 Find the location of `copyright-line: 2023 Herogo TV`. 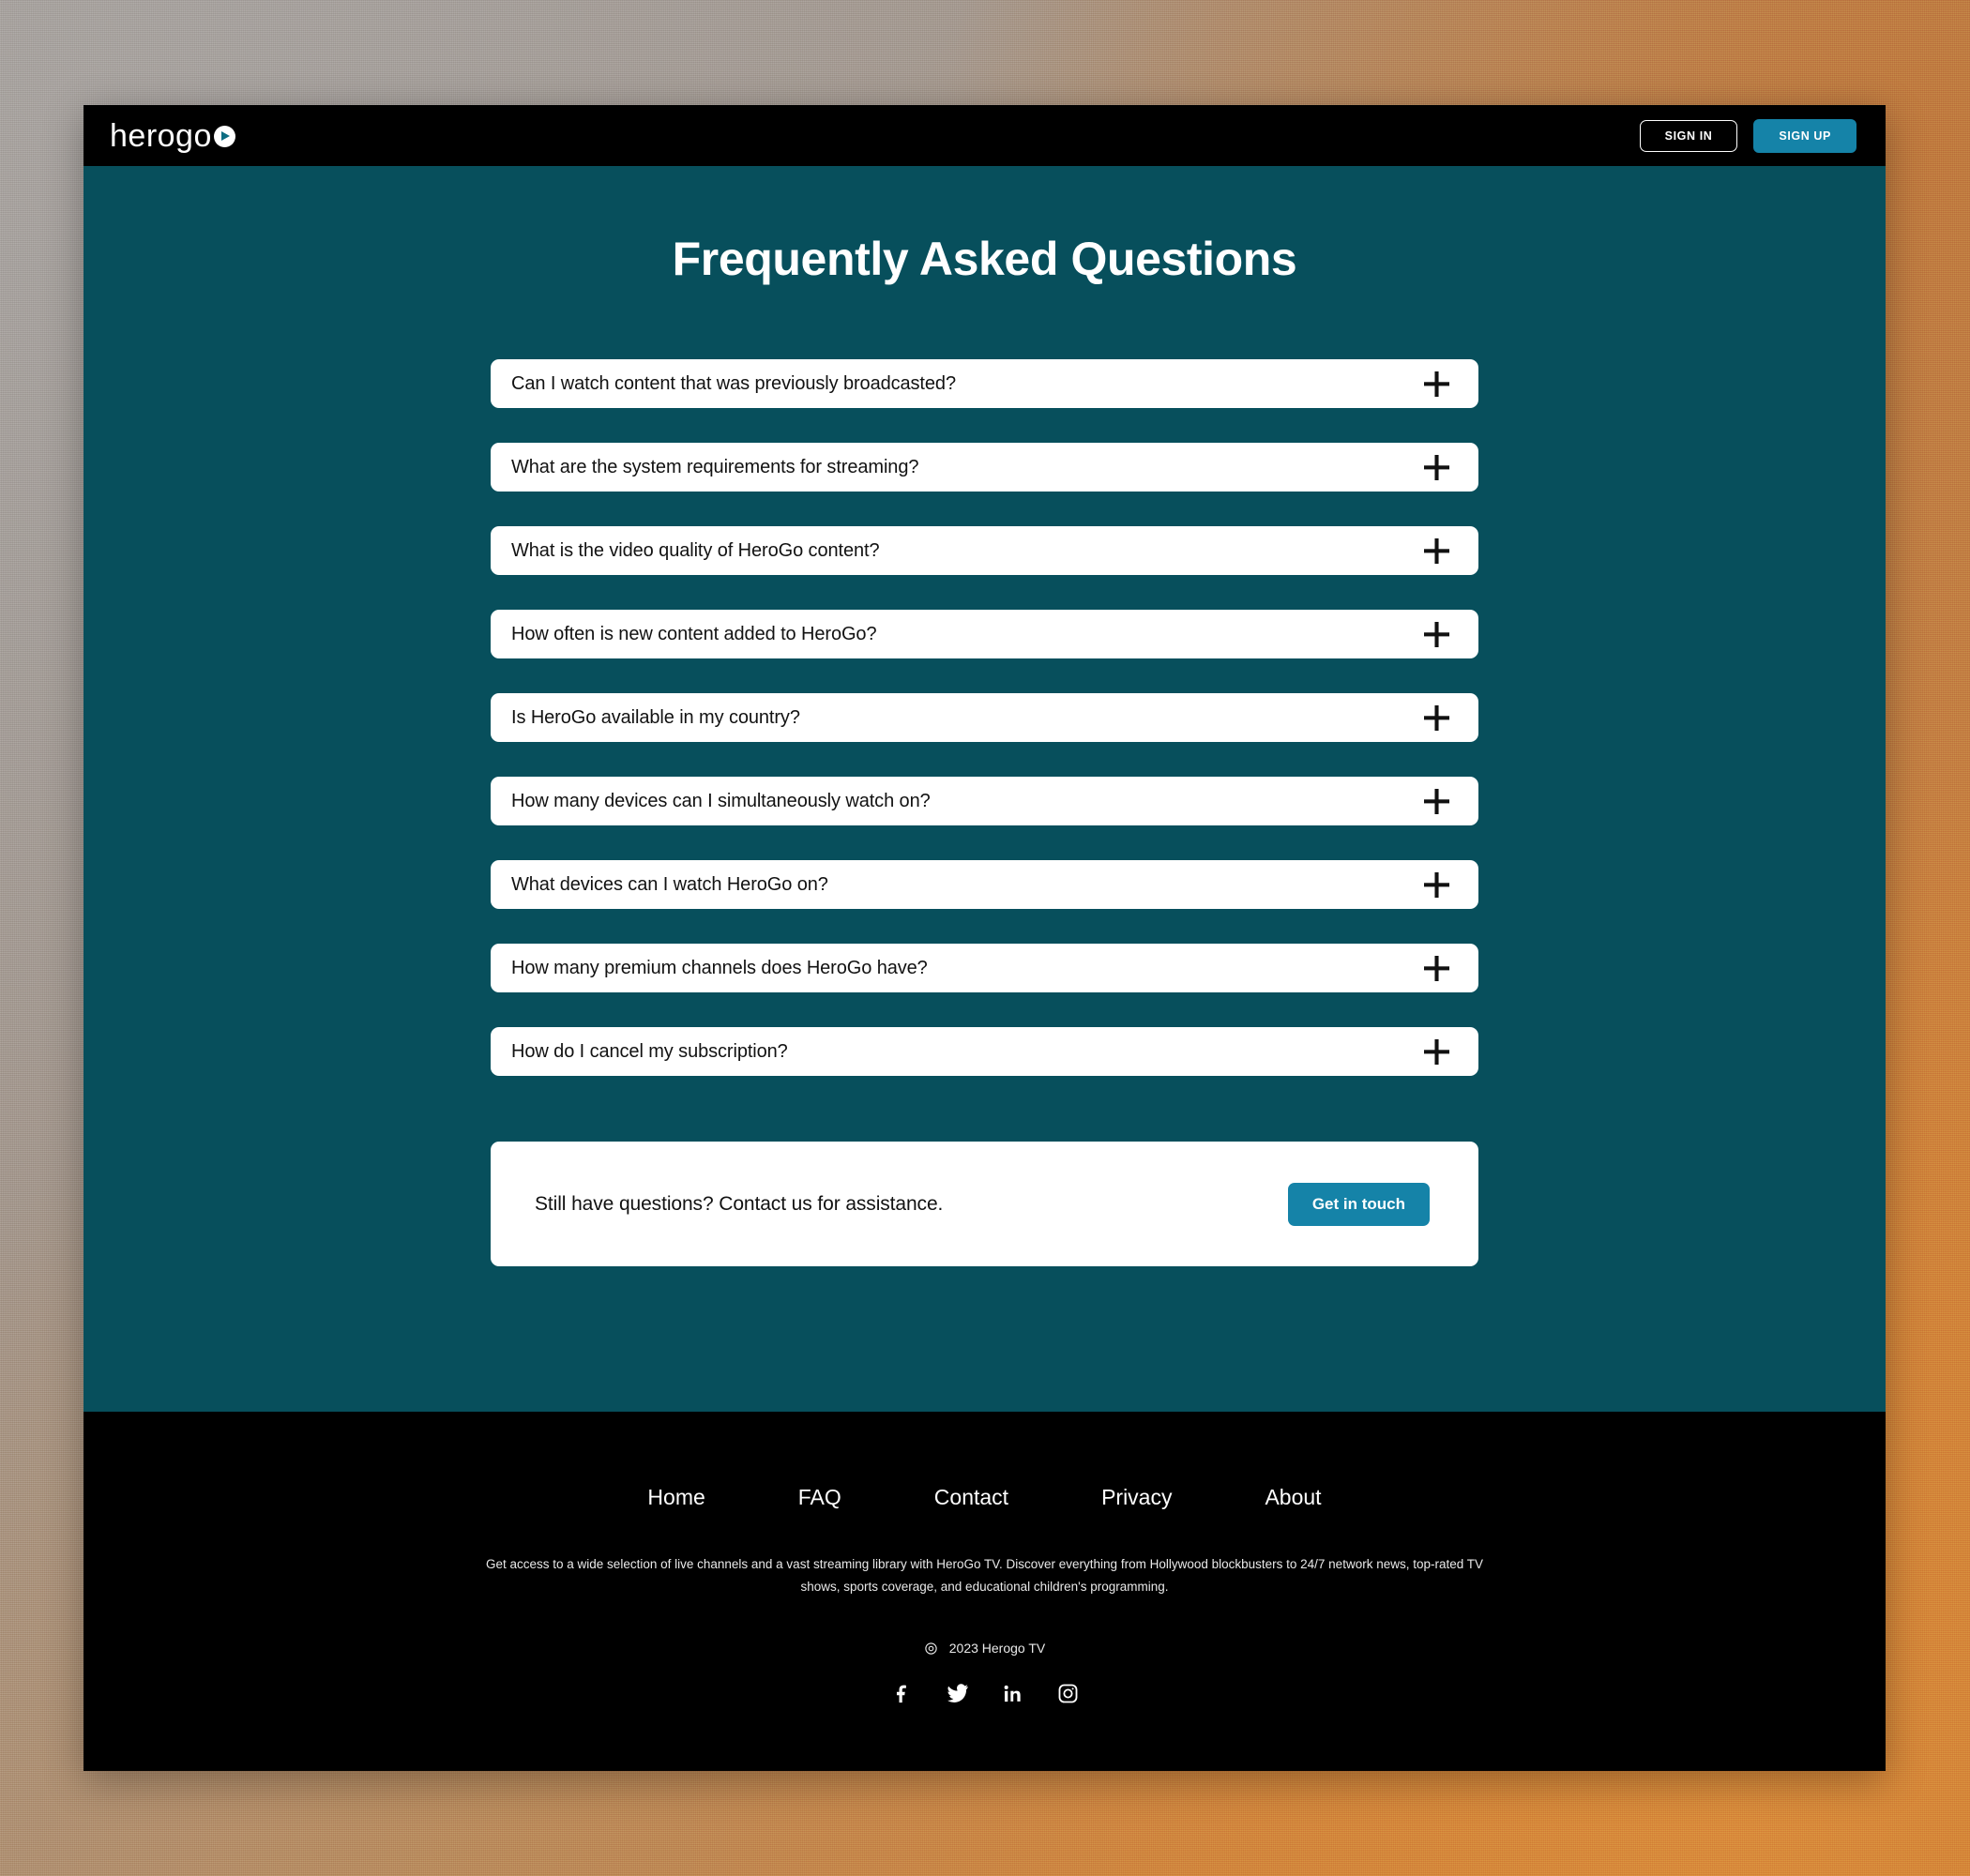

copyright-line: 2023 Herogo TV is located at coordinates (984, 1648).